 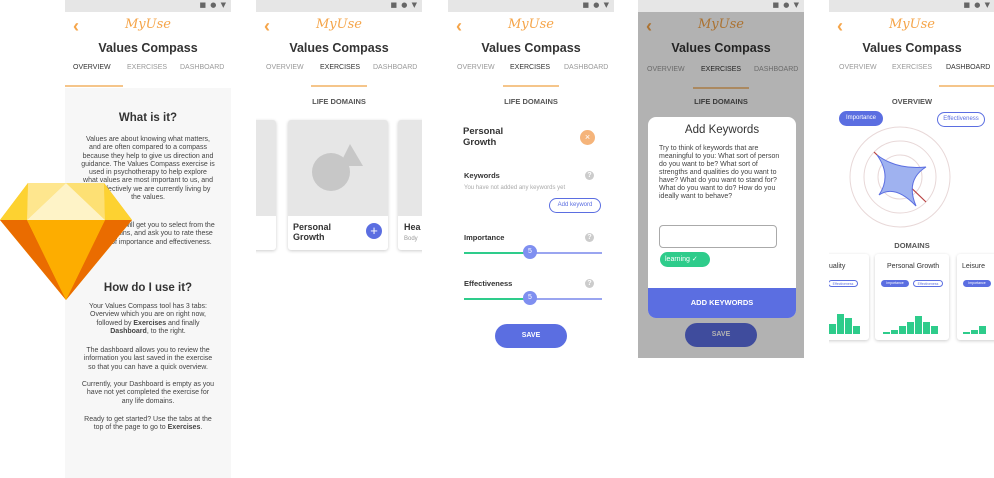 What do you see at coordinates (183, 323) in the screenshot?
I see `tabs-paragraph-text-2: and finally` at bounding box center [183, 323].